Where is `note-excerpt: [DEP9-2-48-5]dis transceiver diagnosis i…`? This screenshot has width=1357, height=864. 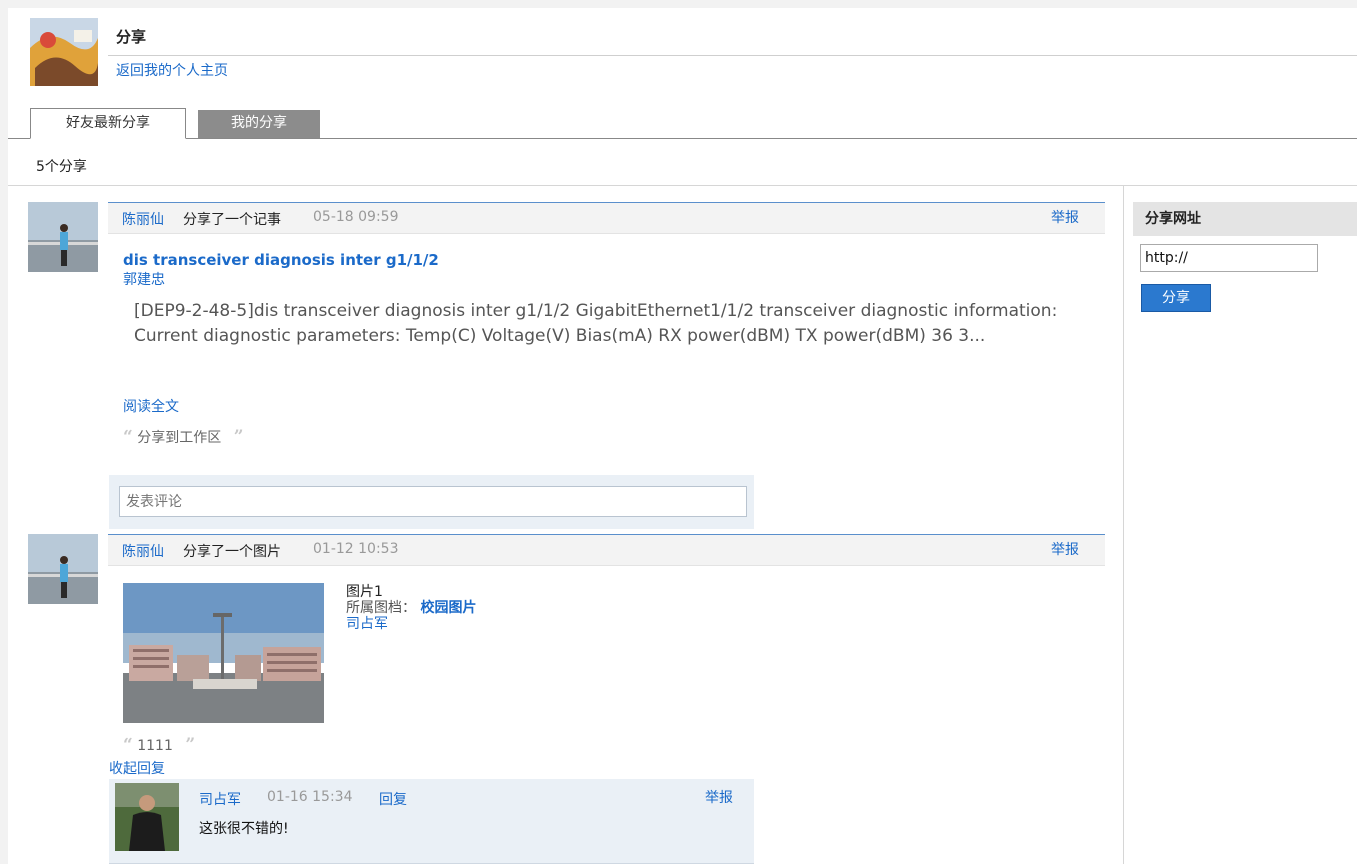 note-excerpt: [DEP9-2-48-5]dis transceiver diagnosis i… is located at coordinates (596, 323).